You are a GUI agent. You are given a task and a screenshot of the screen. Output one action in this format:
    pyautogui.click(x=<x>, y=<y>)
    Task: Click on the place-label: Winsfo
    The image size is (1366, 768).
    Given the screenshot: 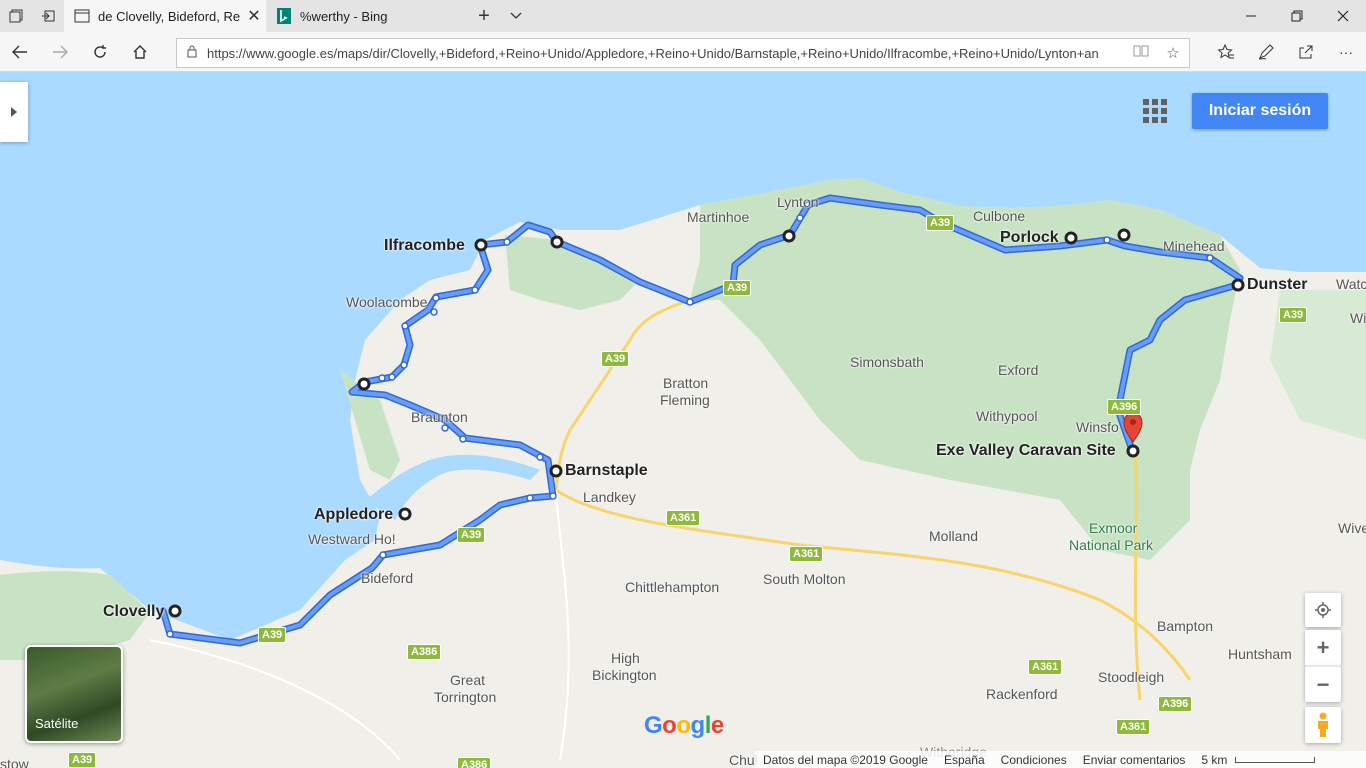 What is the action you would take?
    pyautogui.click(x=1097, y=427)
    